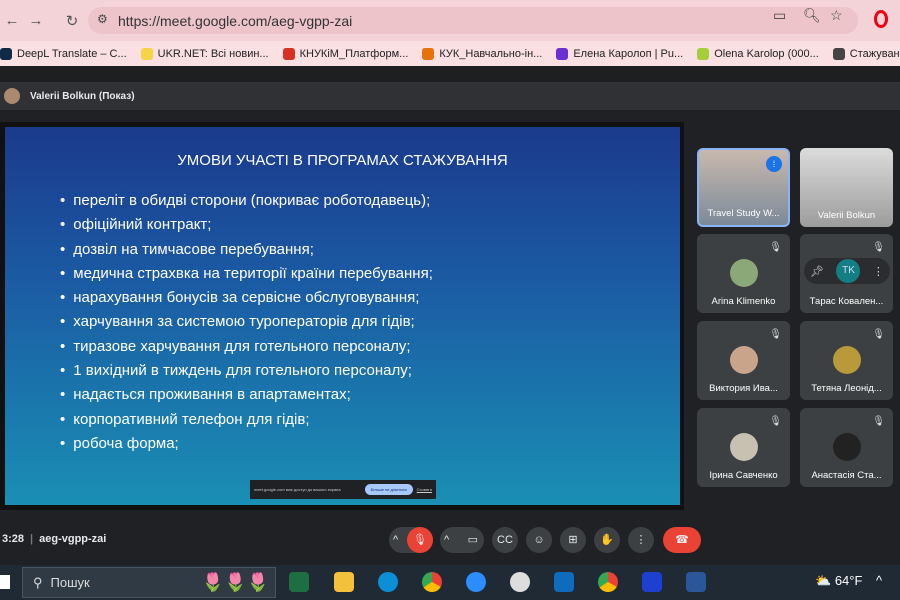 The image size is (900, 600). What do you see at coordinates (342, 160) in the screenshot?
I see `slide-title: УМОВИ УЧАСТІ В ПРОГРАМАХ СТАЖУВАННЯ` at bounding box center [342, 160].